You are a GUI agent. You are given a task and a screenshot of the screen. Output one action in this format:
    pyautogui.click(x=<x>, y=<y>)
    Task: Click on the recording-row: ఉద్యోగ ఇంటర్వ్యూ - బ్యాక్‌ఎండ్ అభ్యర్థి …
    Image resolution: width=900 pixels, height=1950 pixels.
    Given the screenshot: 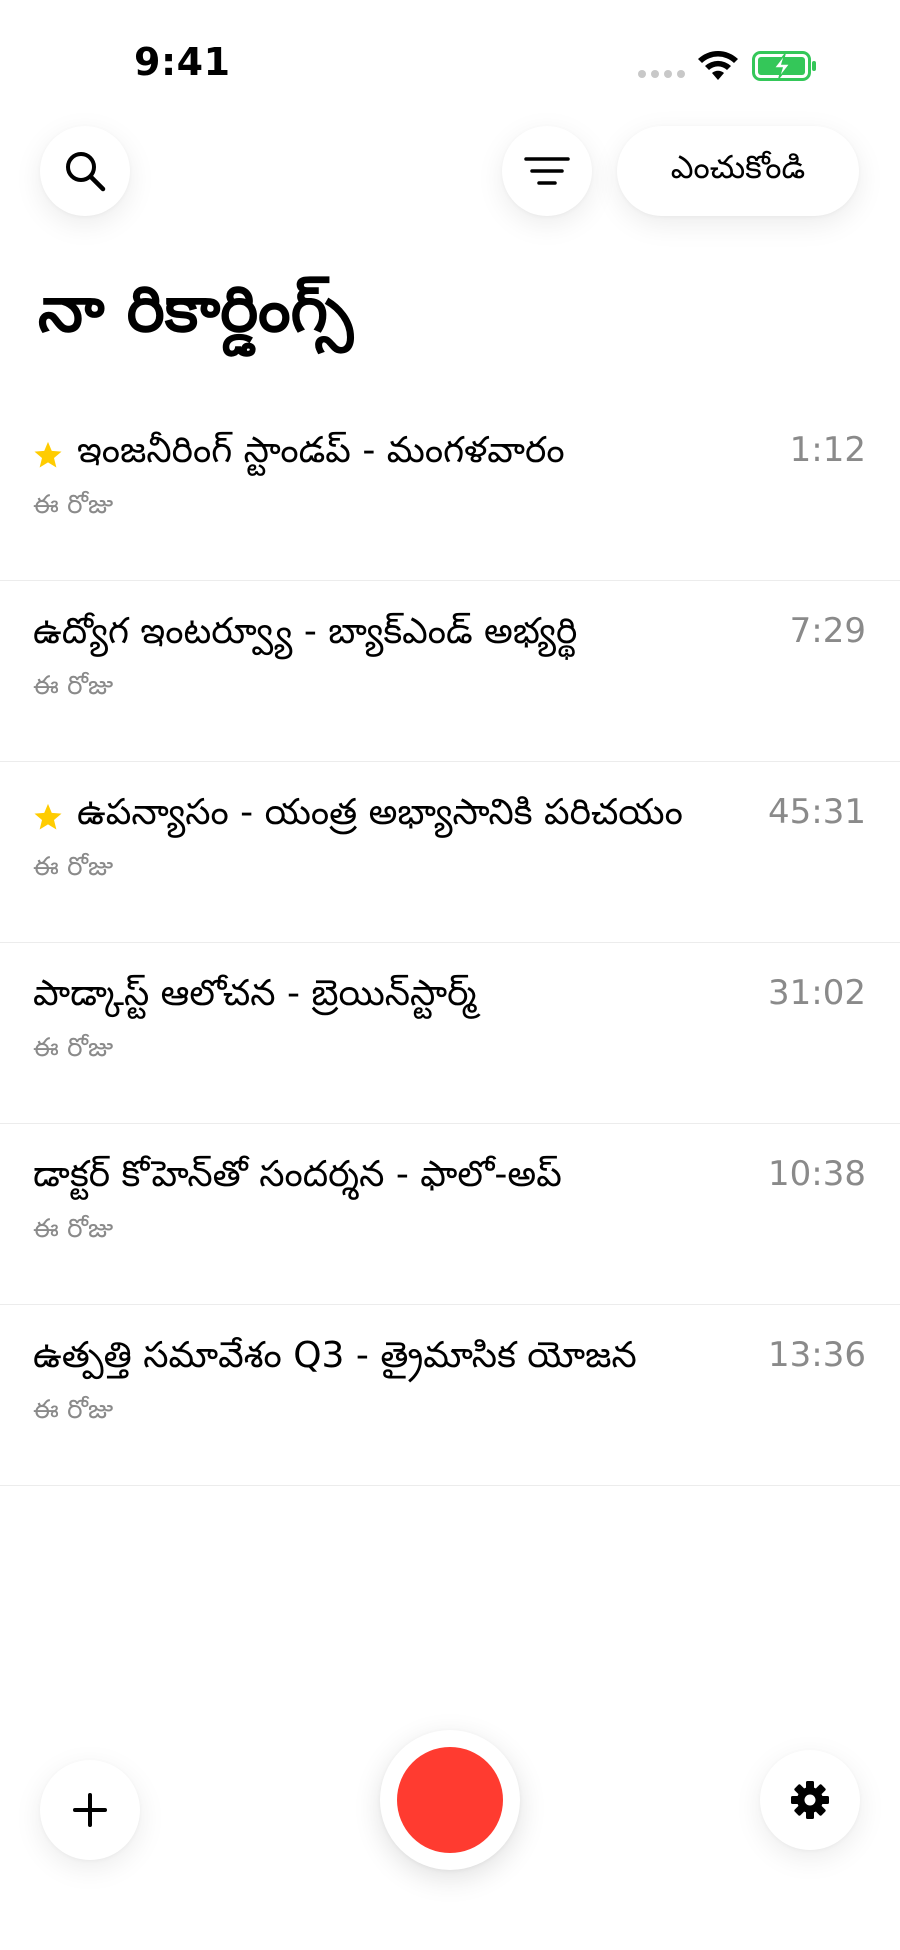 What is the action you would take?
    pyautogui.click(x=450, y=671)
    